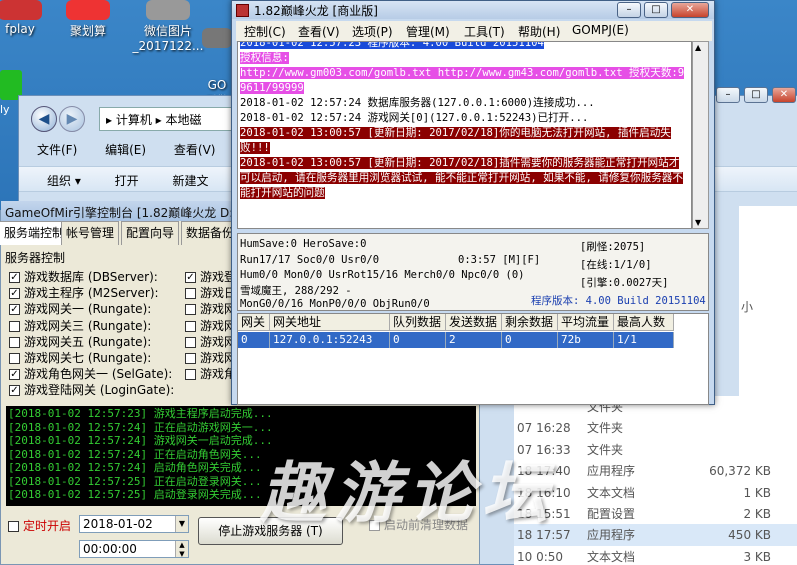  I want to click on scroll-up-icon: ▲, so click(698, 47).